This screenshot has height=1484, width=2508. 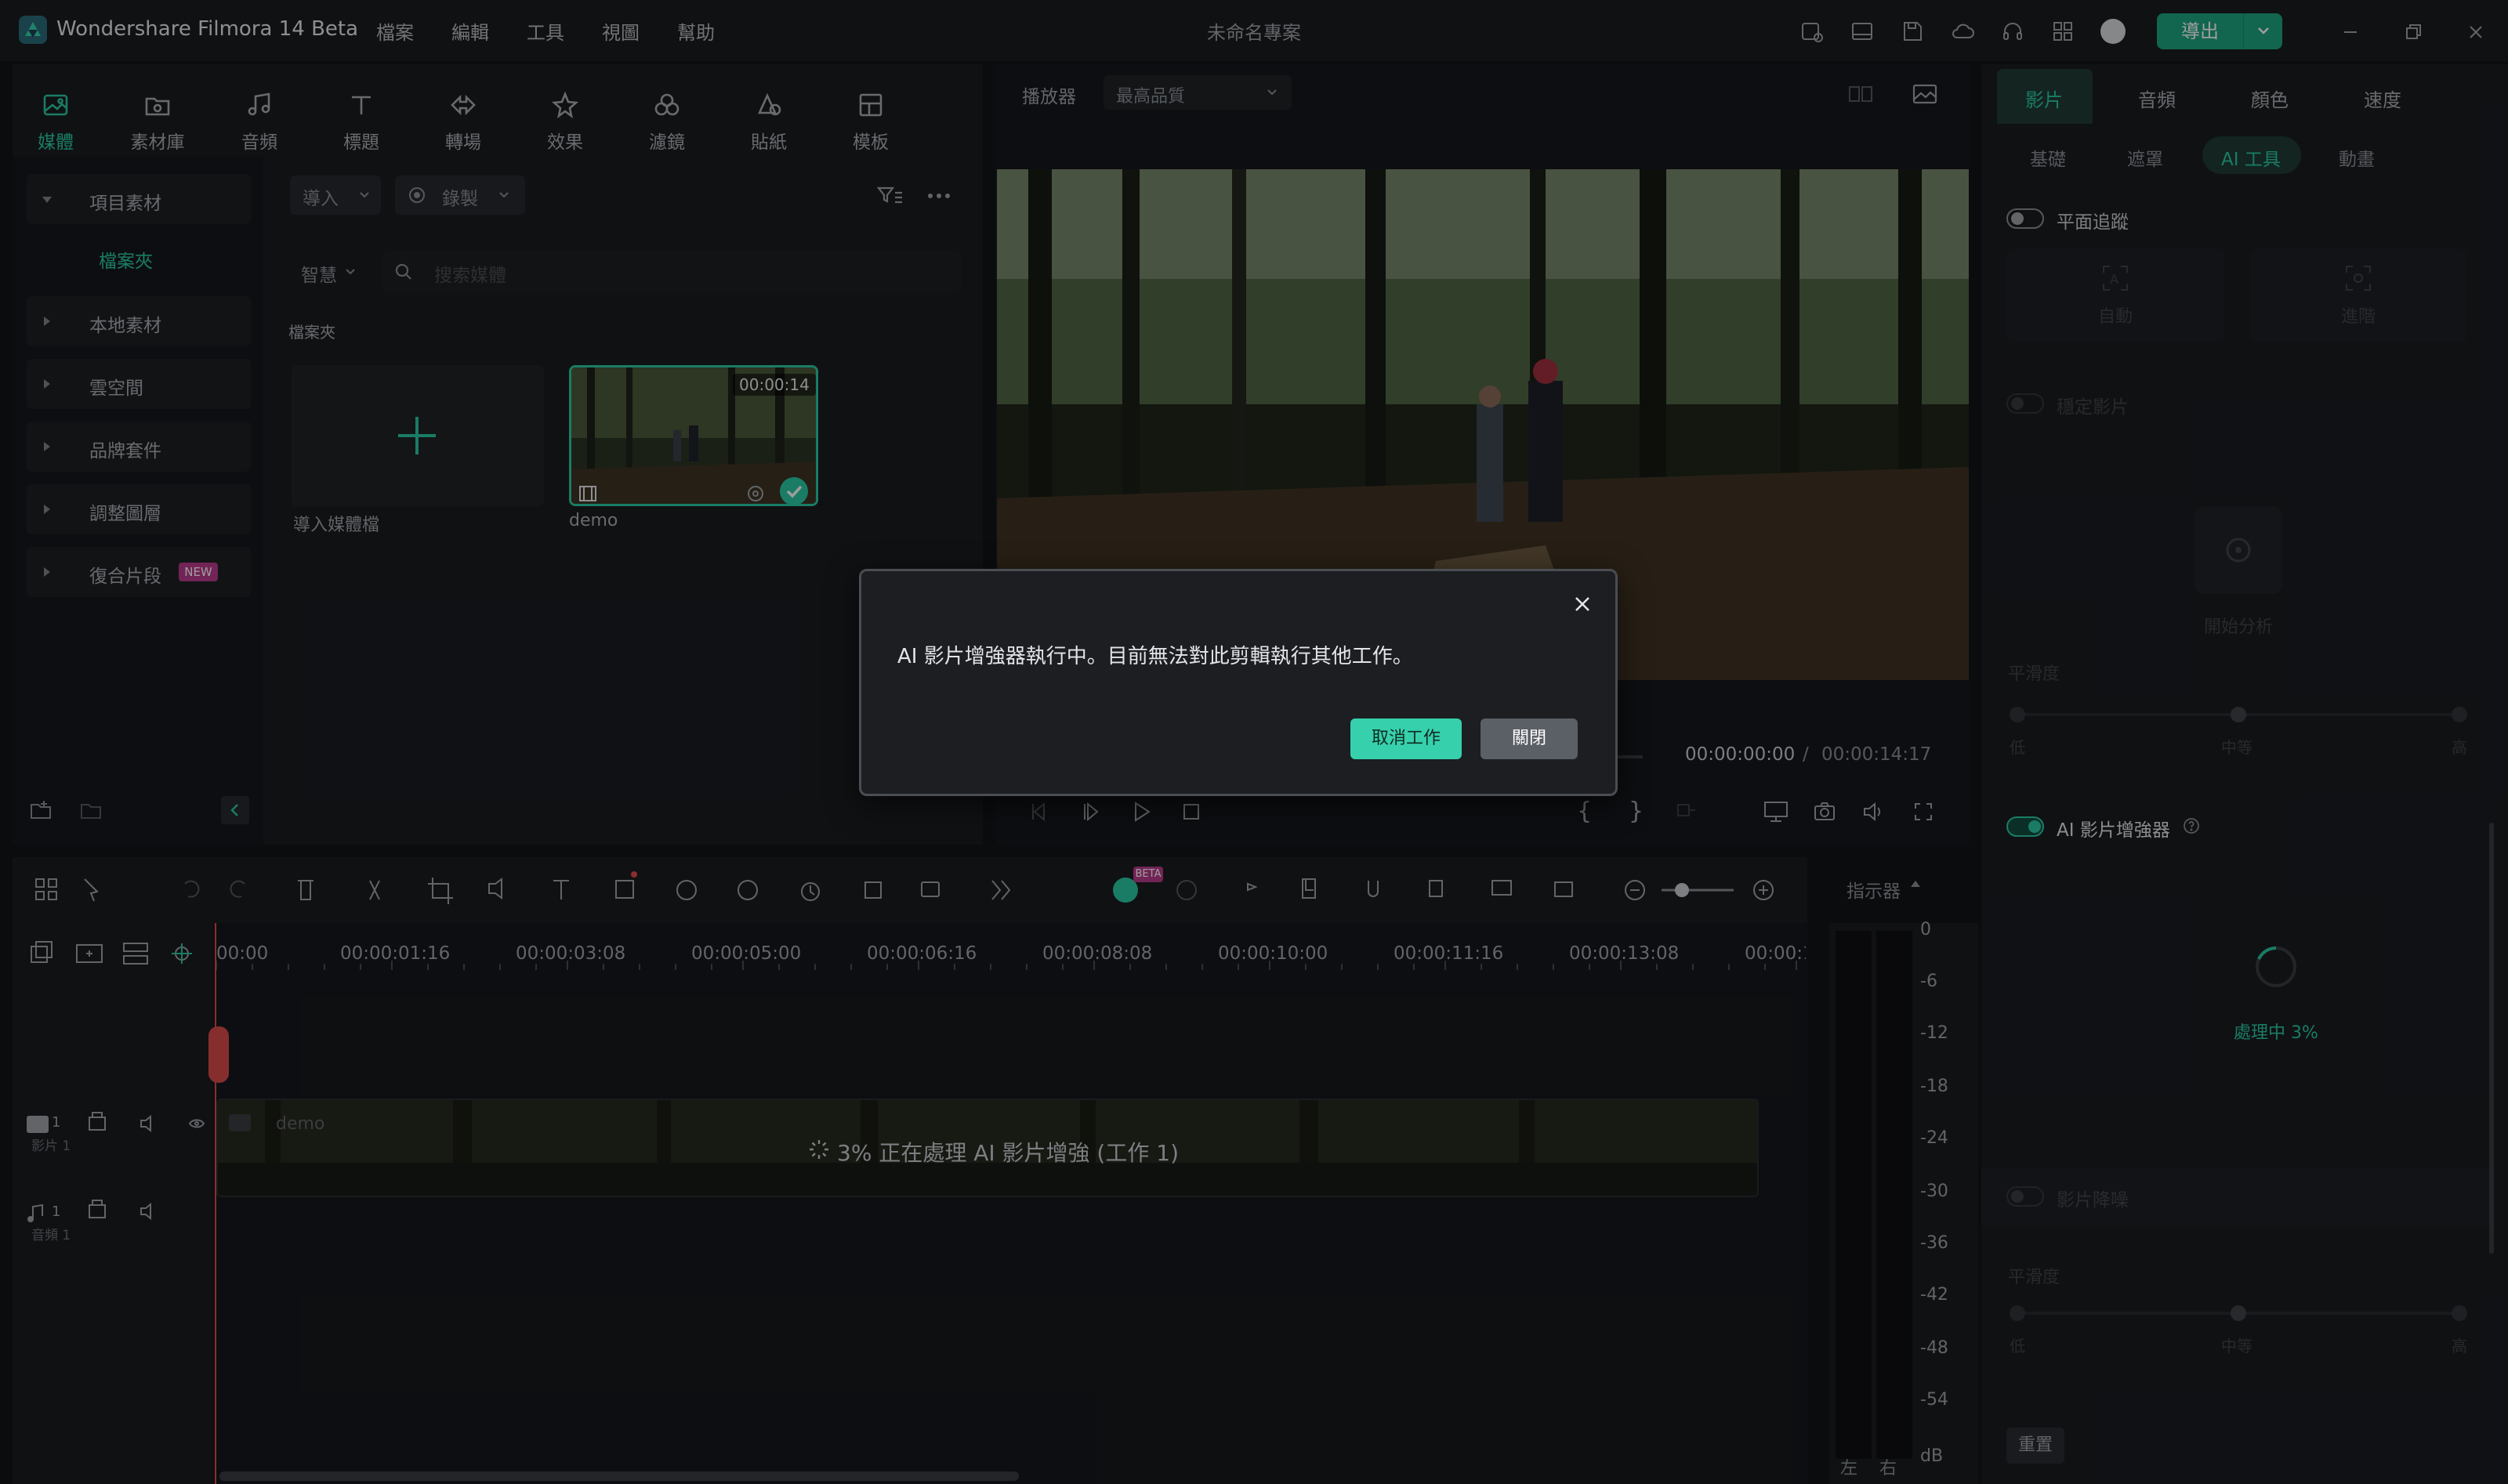 I want to click on close-button: 關閉, so click(x=1529, y=738).